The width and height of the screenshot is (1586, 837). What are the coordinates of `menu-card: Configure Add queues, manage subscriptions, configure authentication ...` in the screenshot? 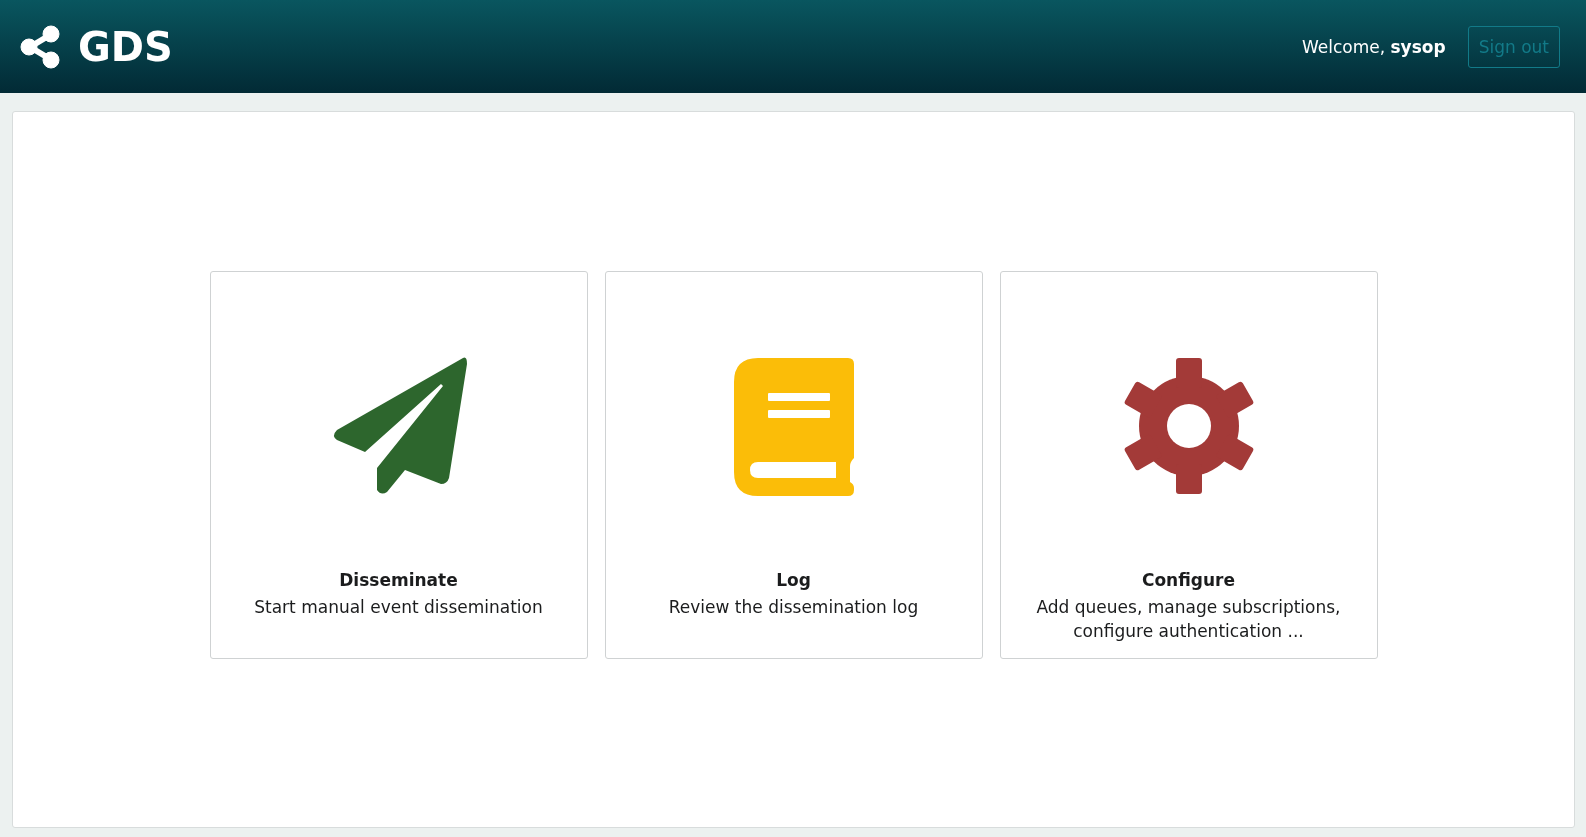 It's located at (1188, 464).